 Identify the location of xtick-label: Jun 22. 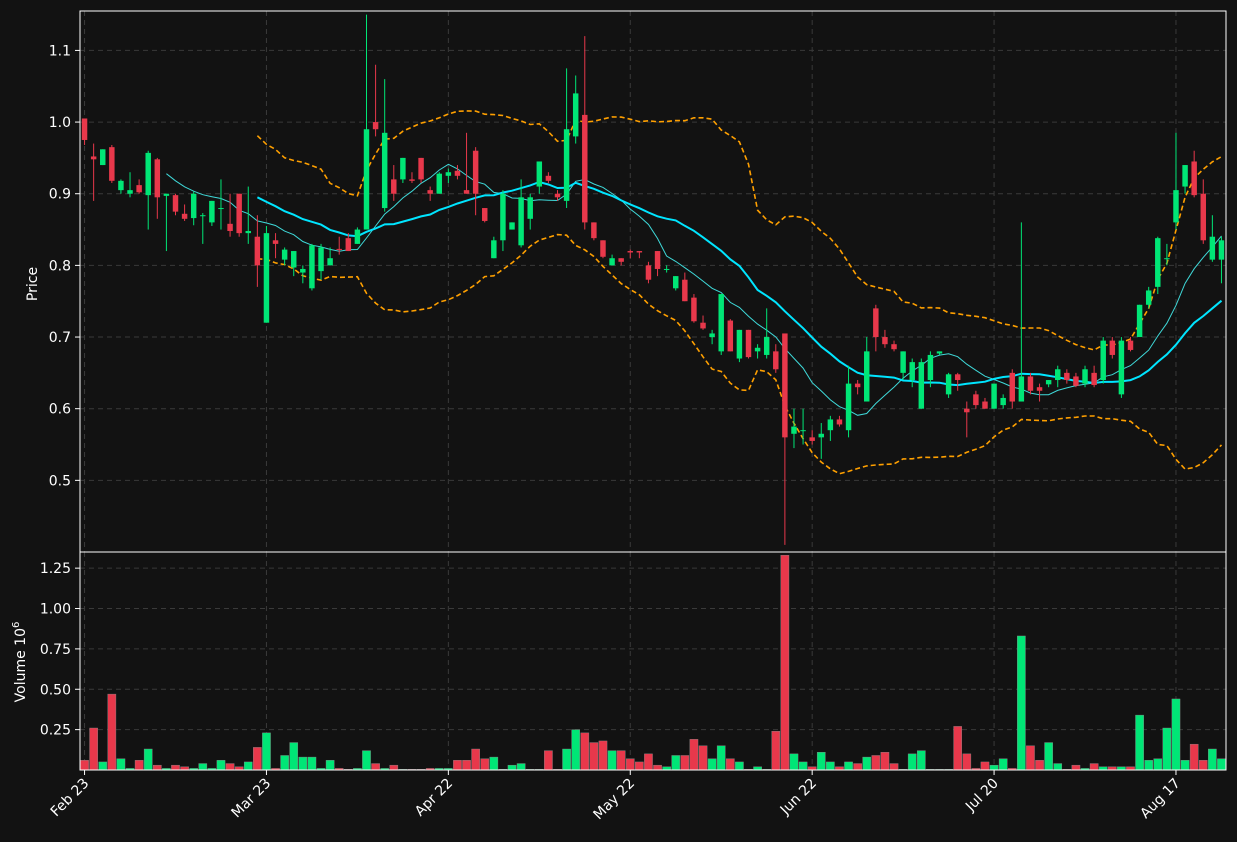
(798, 797).